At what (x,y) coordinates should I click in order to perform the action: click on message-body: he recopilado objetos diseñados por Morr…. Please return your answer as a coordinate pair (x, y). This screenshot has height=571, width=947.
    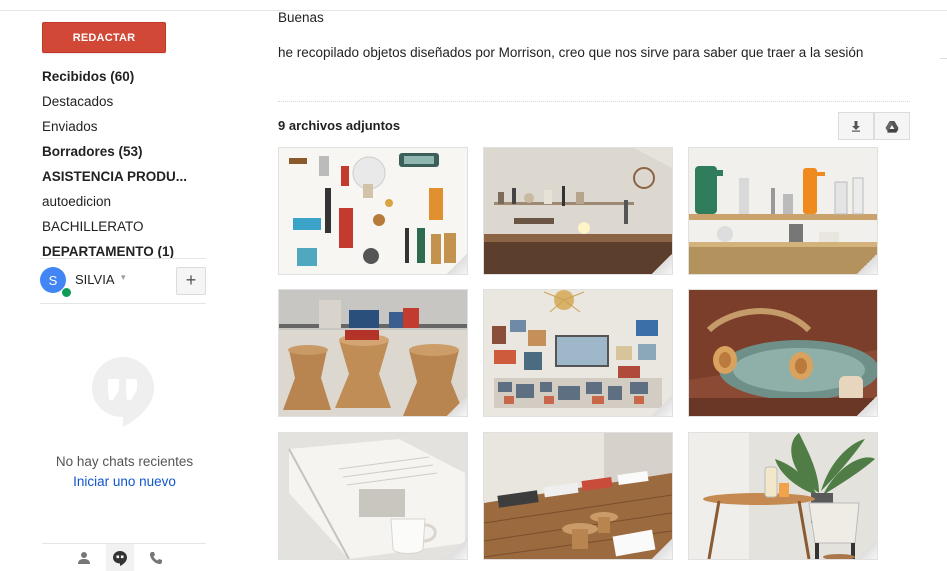
    Looking at the image, I should click on (571, 52).